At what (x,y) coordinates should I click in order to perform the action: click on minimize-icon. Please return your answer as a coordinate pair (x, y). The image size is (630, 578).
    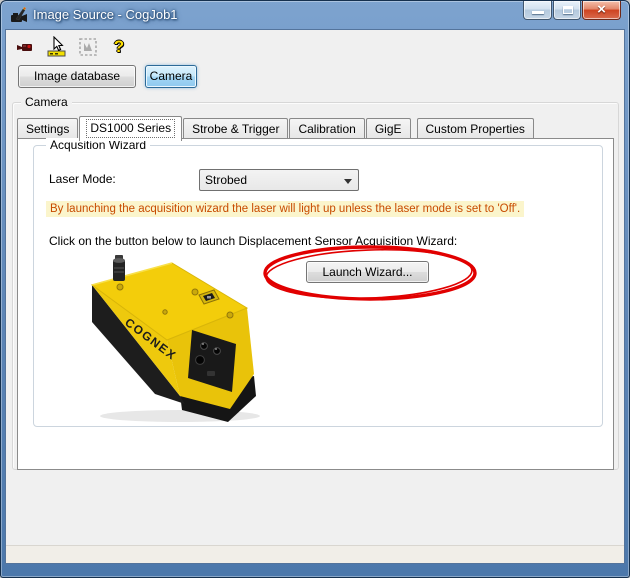
    Looking at the image, I should click on (538, 12).